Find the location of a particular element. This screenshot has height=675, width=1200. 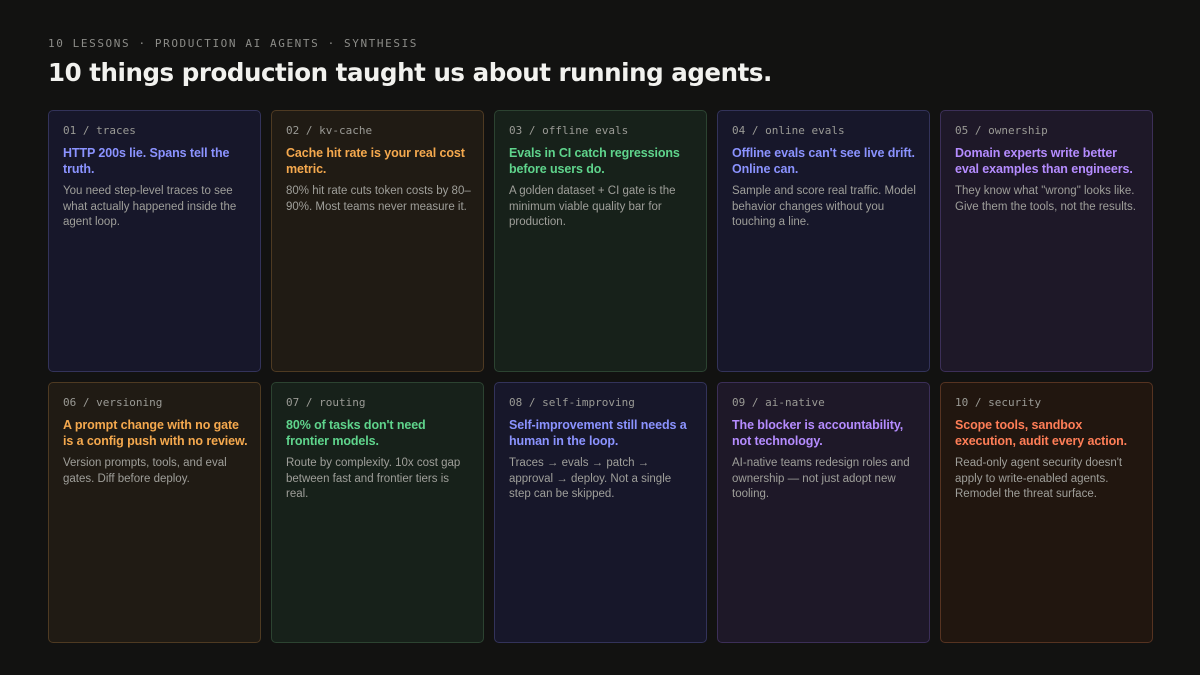

lesson-headline: HTTP 200s lie. Spans tell the truth. is located at coordinates (146, 161).